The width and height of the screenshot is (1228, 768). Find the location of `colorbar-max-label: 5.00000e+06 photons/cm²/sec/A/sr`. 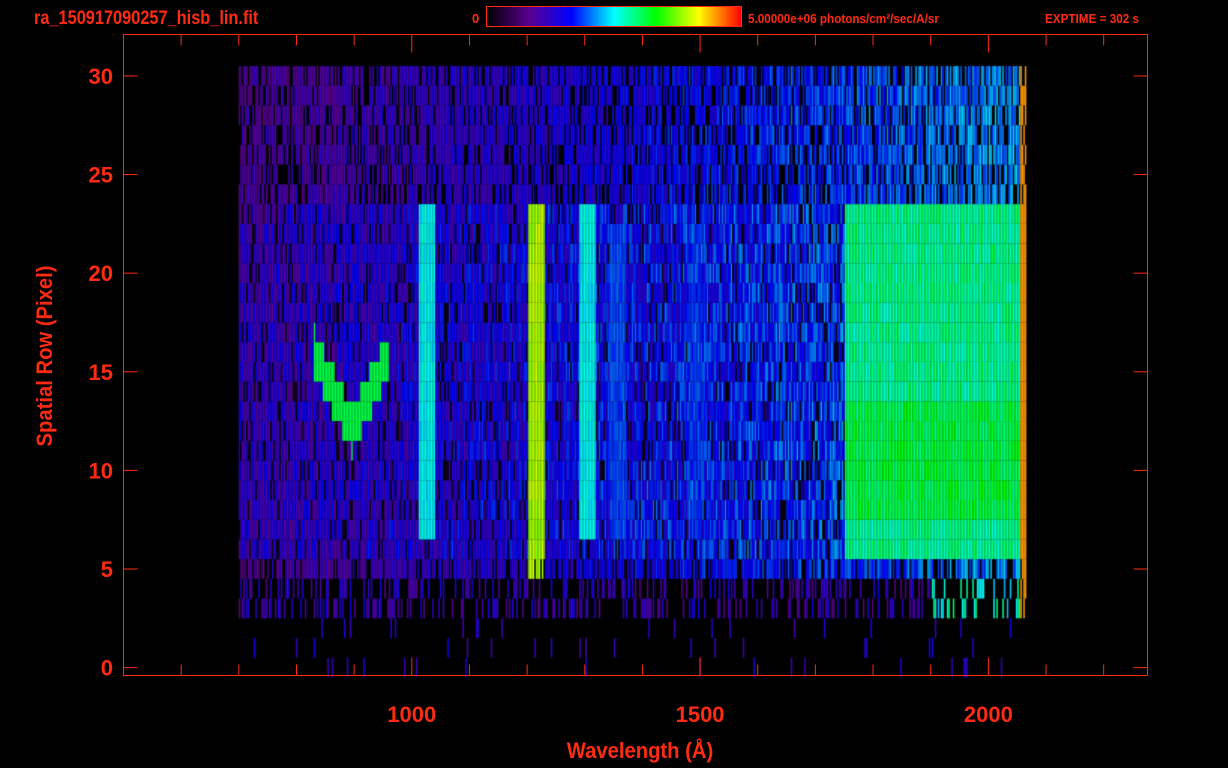

colorbar-max-label: 5.00000e+06 photons/cm²/sec/A/sr is located at coordinates (843, 18).